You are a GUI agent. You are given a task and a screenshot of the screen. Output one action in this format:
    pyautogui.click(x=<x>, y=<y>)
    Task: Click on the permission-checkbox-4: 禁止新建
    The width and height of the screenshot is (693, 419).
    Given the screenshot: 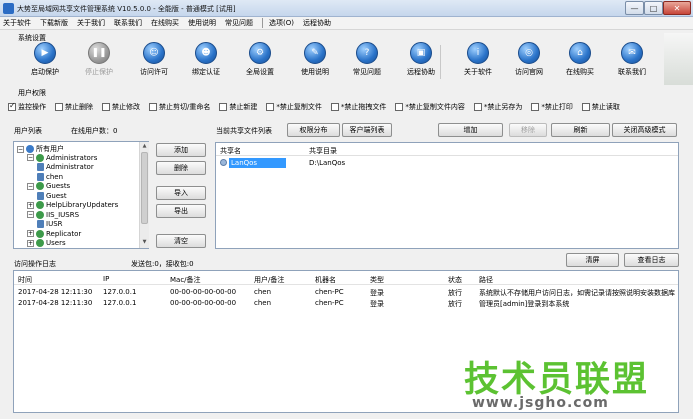 What is the action you would take?
    pyautogui.click(x=238, y=107)
    